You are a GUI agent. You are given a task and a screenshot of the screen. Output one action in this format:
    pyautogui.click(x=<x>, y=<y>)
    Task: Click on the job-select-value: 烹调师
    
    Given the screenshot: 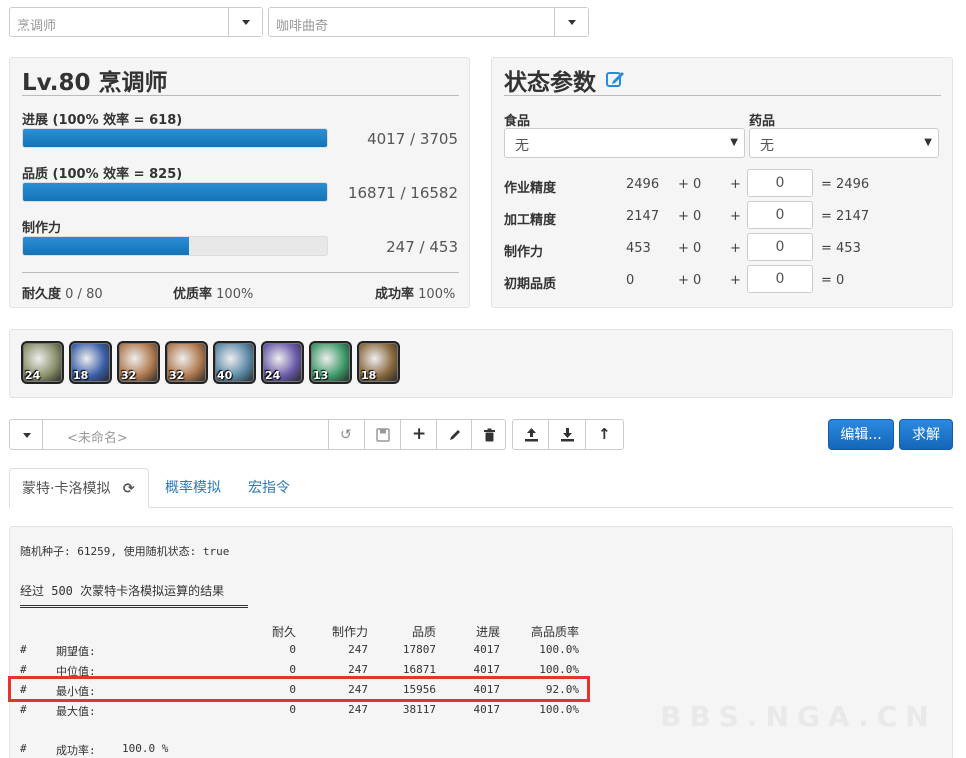 What is the action you would take?
    pyautogui.click(x=37, y=26)
    